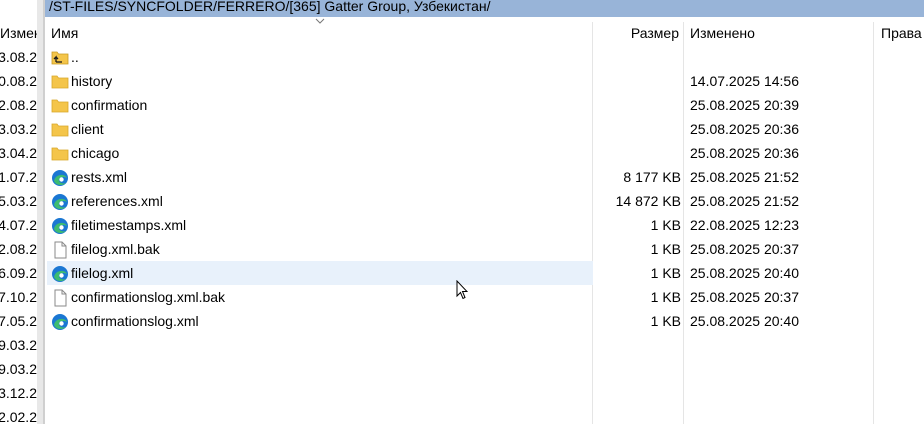 Image resolution: width=924 pixels, height=424 pixels. Describe the element at coordinates (18, 297) in the screenshot. I see `left-panel-row-date: 7.10.2` at that location.